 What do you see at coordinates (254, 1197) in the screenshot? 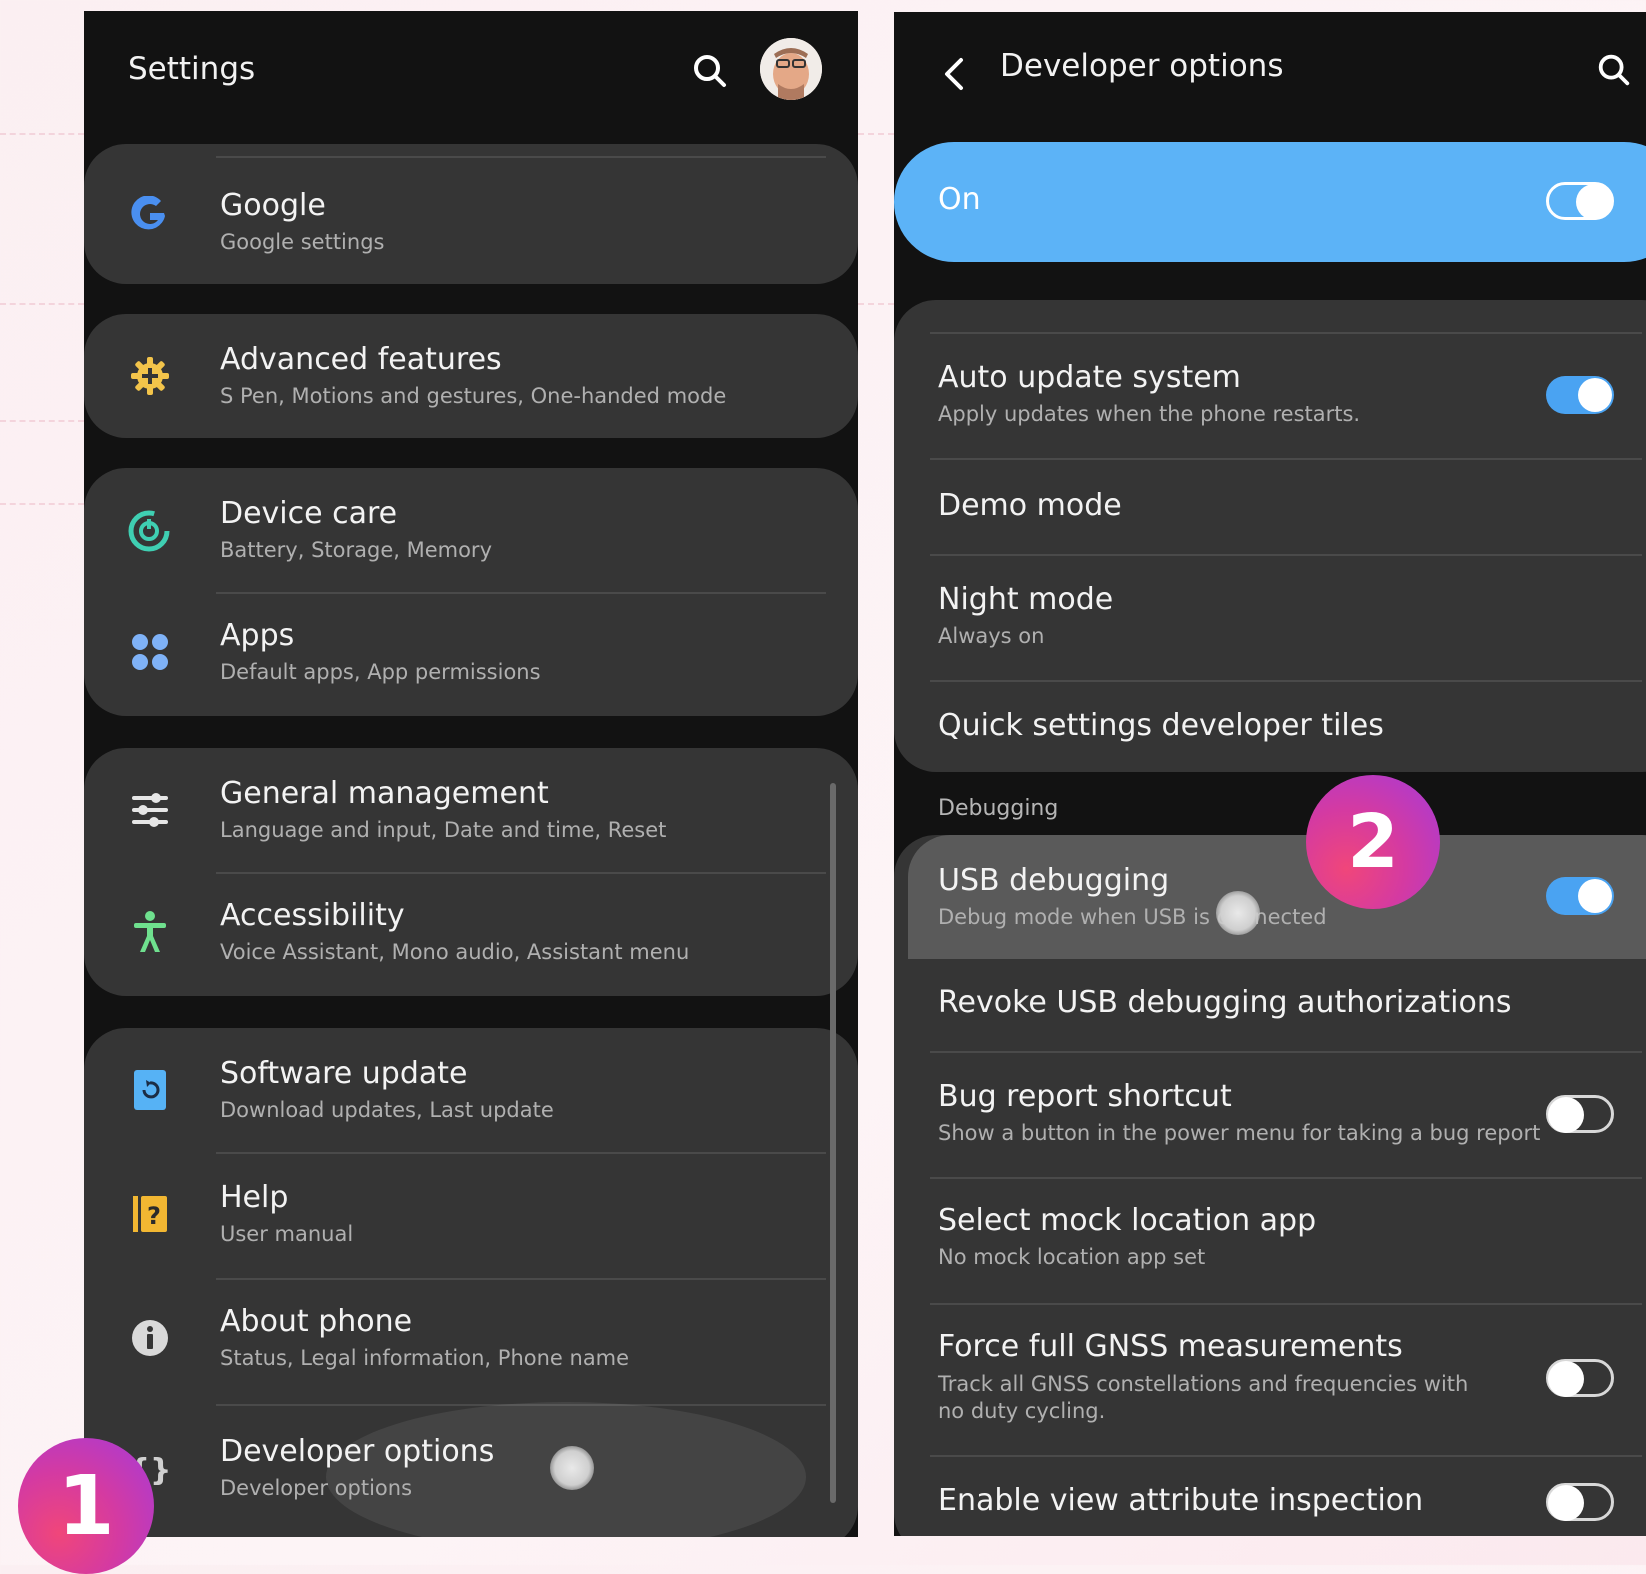
I see `item-title: Help` at bounding box center [254, 1197].